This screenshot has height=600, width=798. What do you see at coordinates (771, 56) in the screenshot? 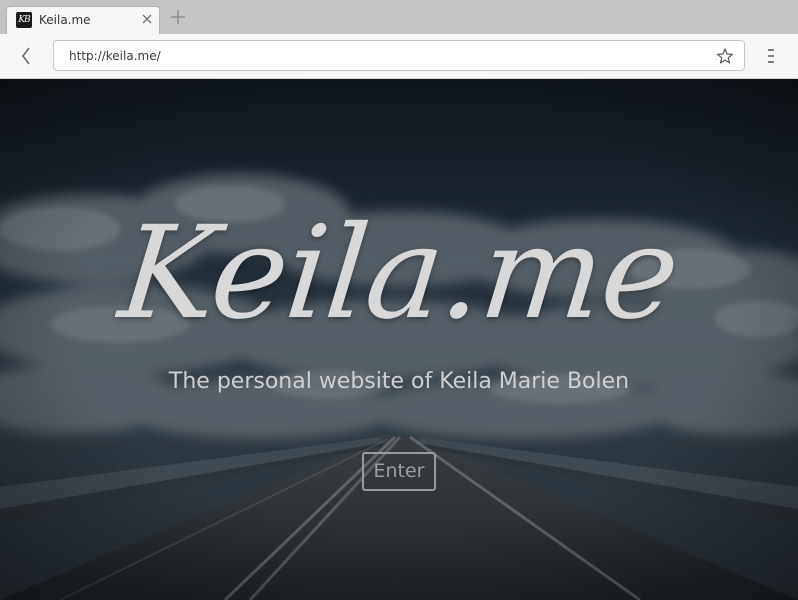
I see `menu-icon` at bounding box center [771, 56].